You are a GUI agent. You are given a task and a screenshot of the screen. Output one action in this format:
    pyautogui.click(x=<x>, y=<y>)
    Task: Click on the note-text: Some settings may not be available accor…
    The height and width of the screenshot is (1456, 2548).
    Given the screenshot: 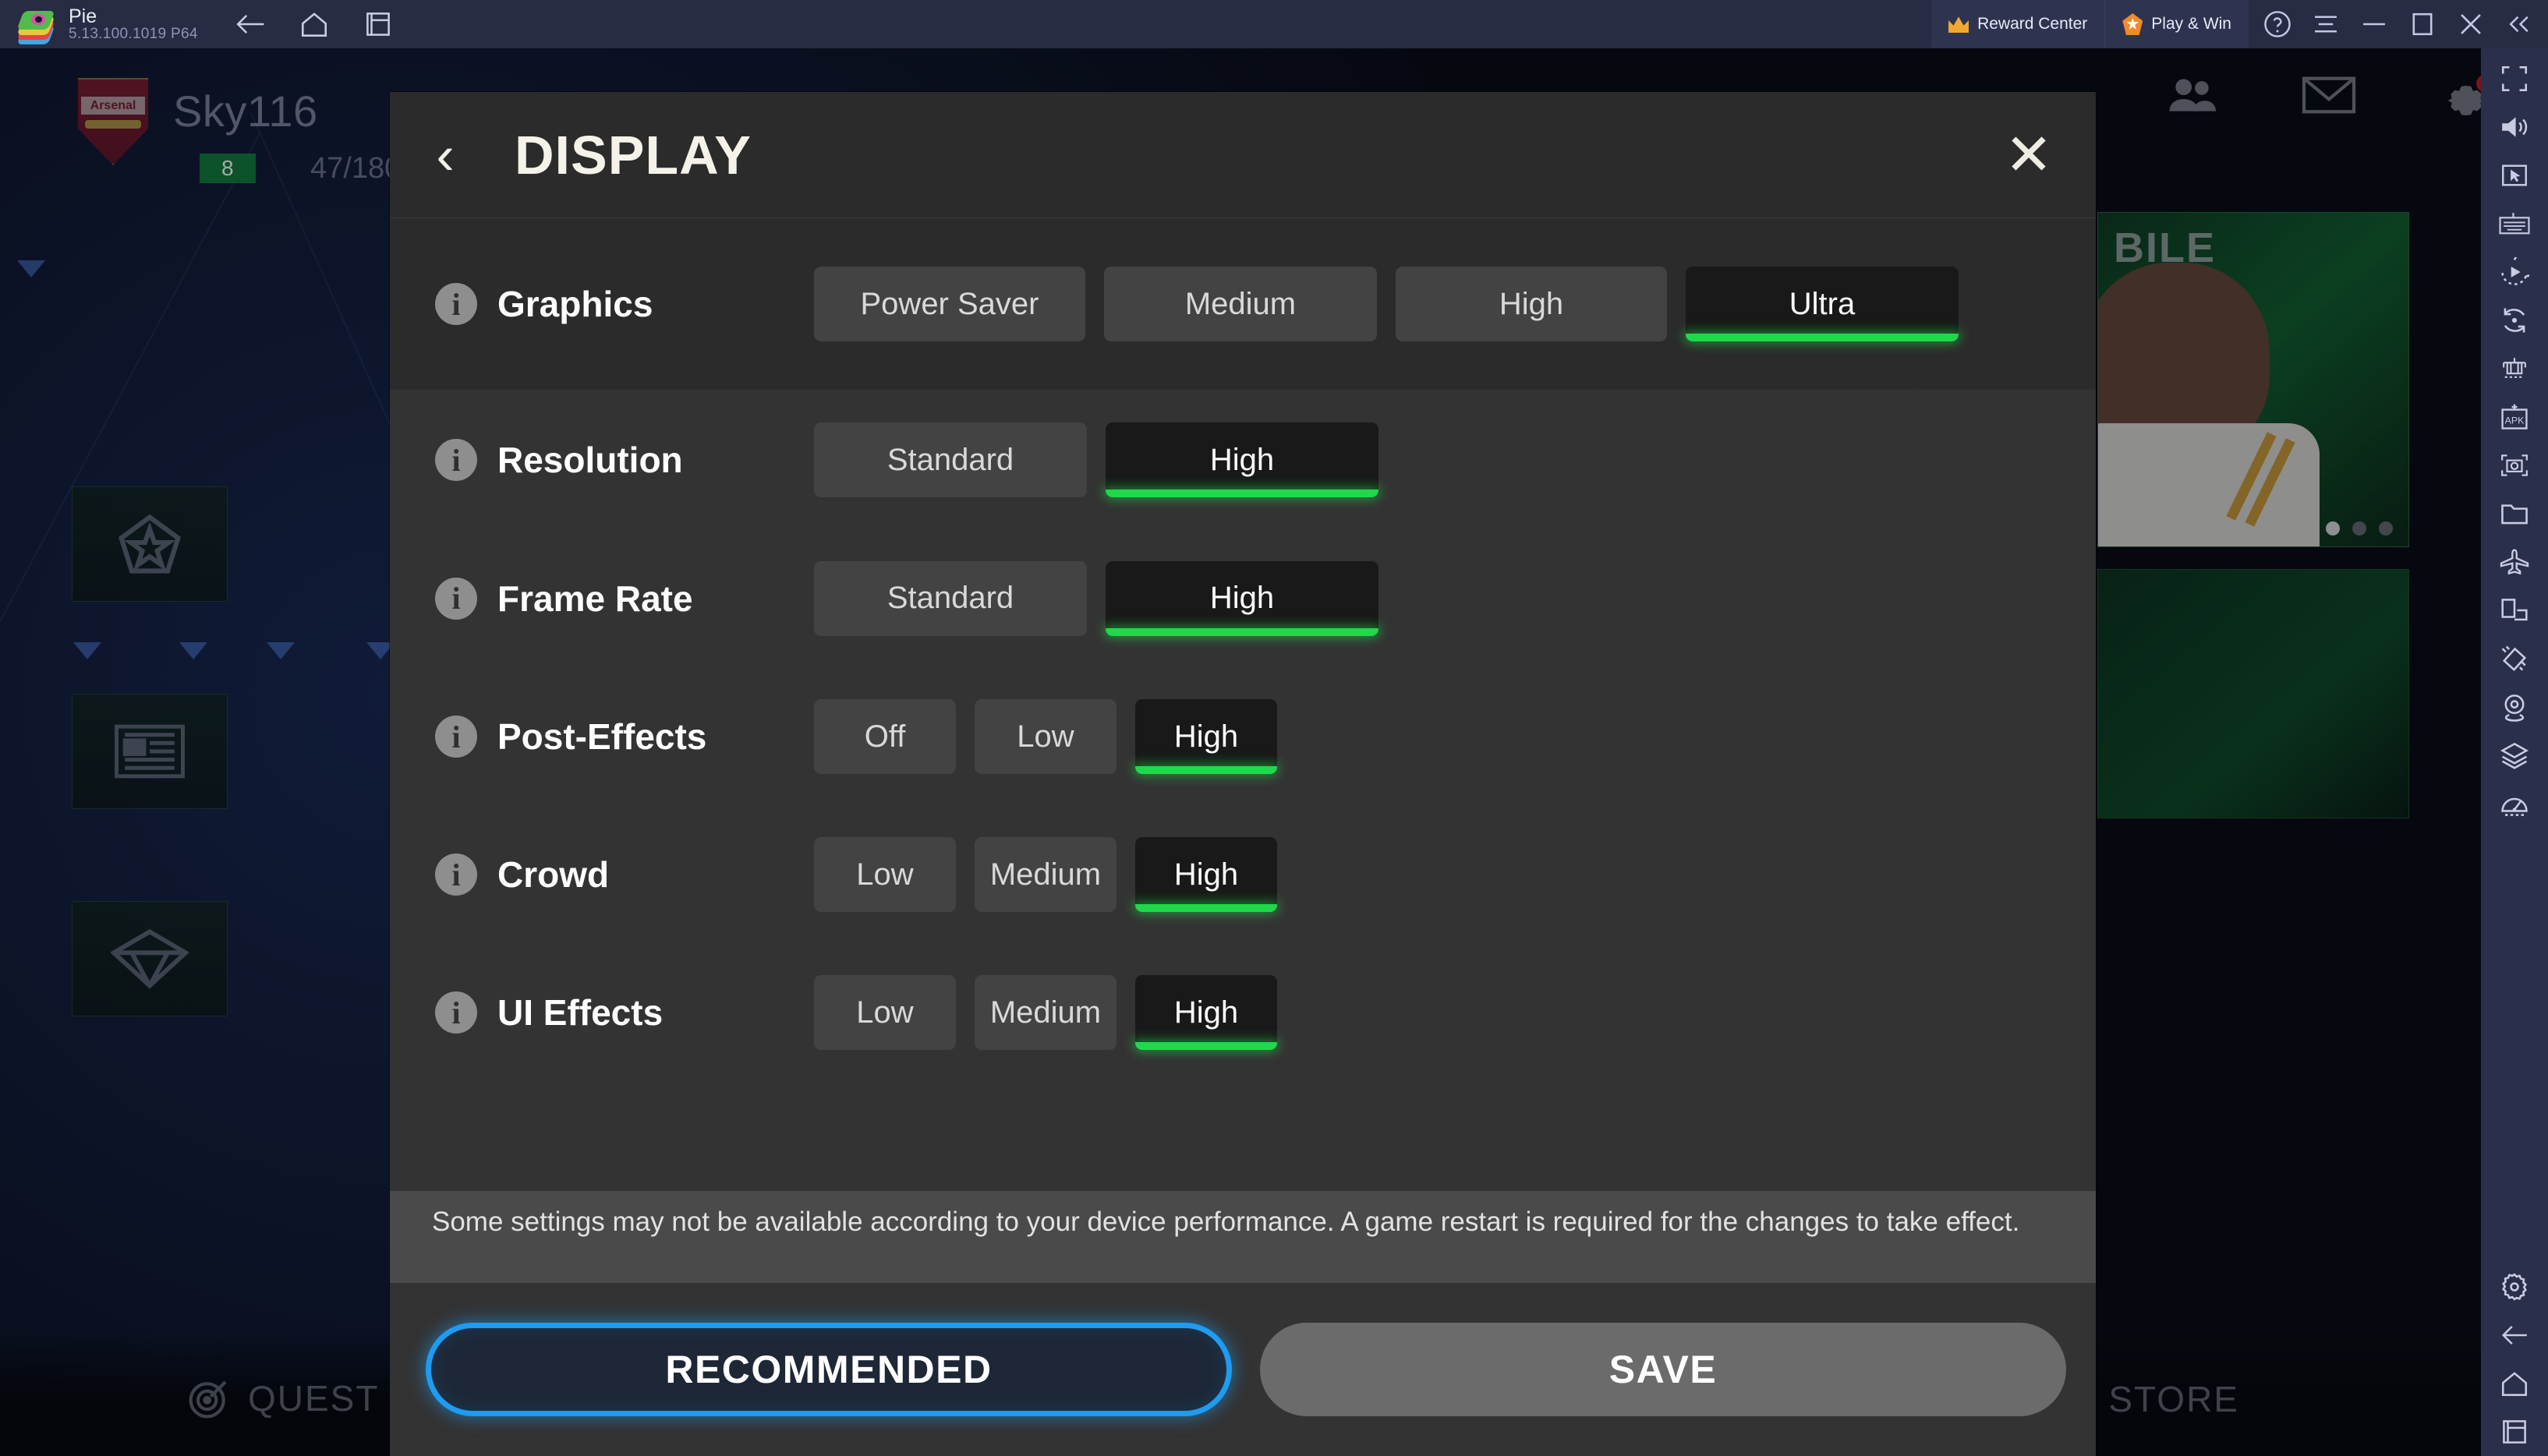 What is the action you would take?
    pyautogui.click(x=1226, y=1222)
    